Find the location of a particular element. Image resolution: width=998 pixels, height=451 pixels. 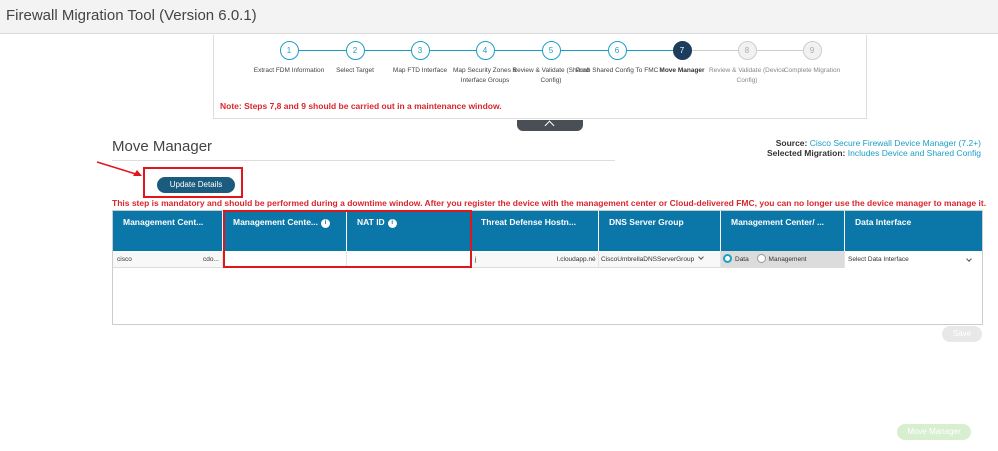

step-number: 9 is located at coordinates (812, 50).